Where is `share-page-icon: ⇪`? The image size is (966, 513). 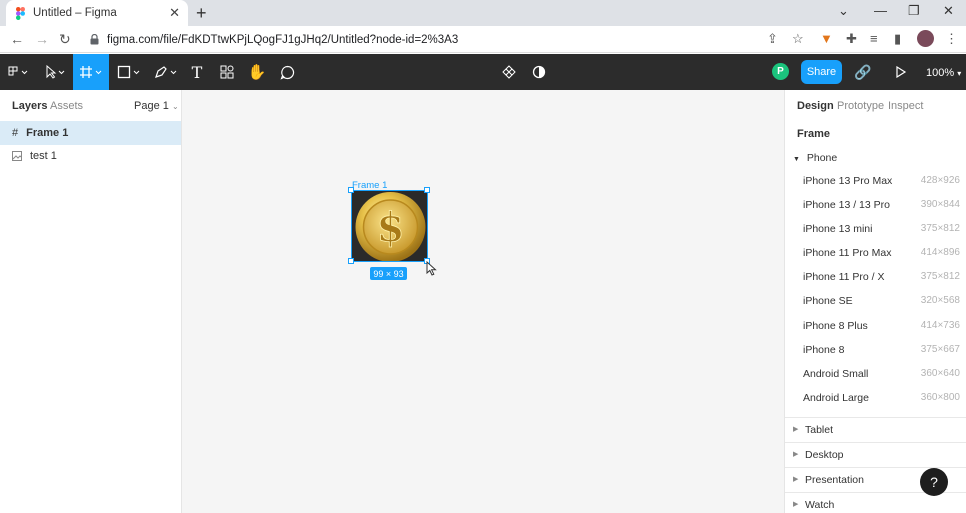 share-page-icon: ⇪ is located at coordinates (772, 39).